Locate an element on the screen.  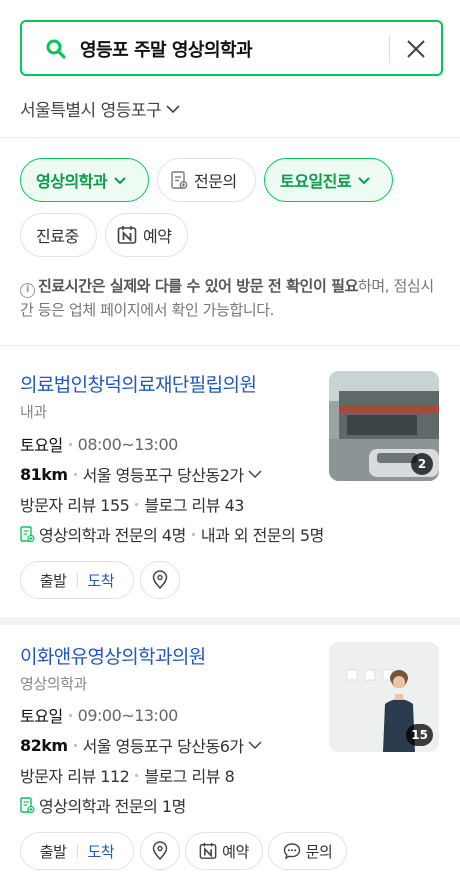
reserve-button: 예약 is located at coordinates (224, 851).